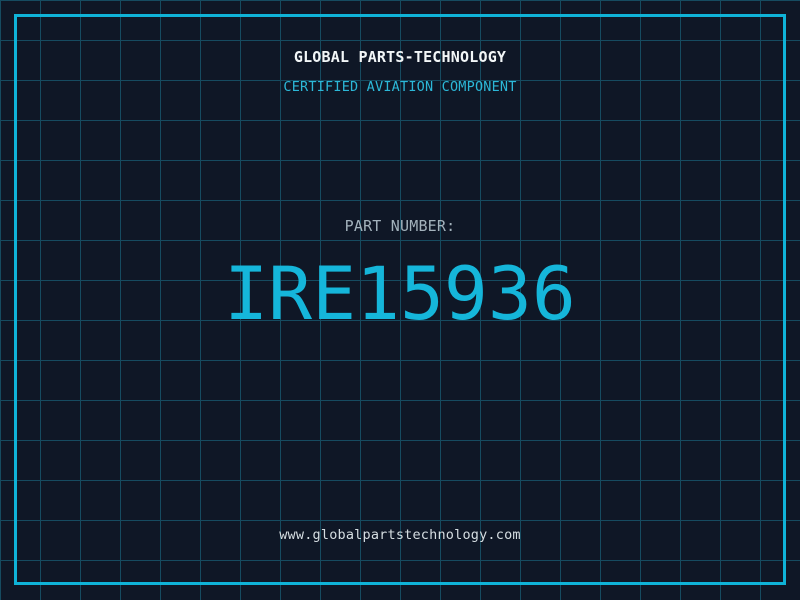 The height and width of the screenshot is (600, 800). Describe the element at coordinates (400, 87) in the screenshot. I see `certification-subtitle: CERTIFIED AVIATION COMPONENT` at that location.